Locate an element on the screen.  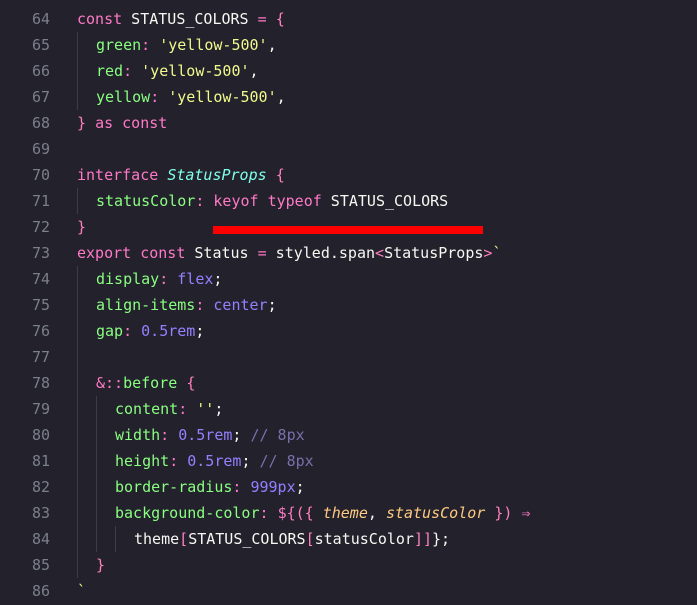
code-token: green is located at coordinates (119, 45).